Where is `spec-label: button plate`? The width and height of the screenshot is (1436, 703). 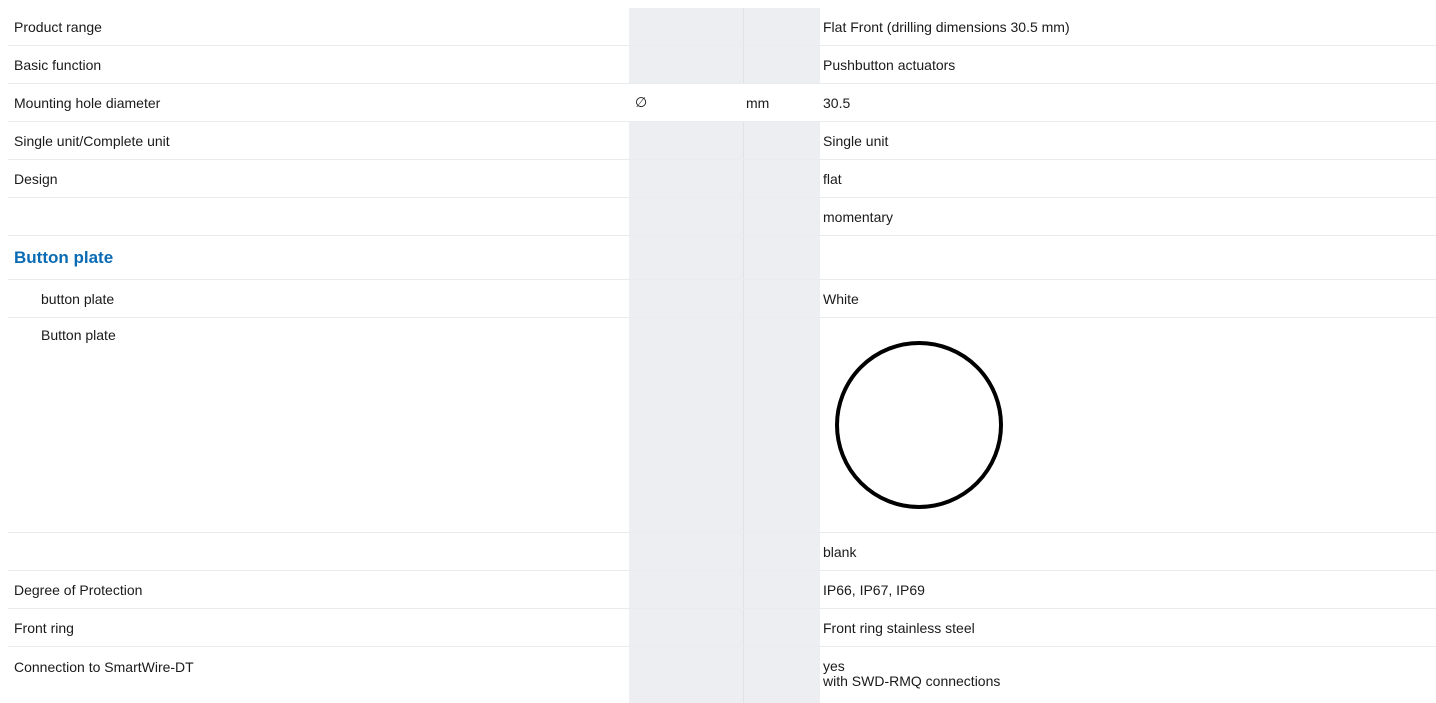
spec-label: button plate is located at coordinates (78, 298).